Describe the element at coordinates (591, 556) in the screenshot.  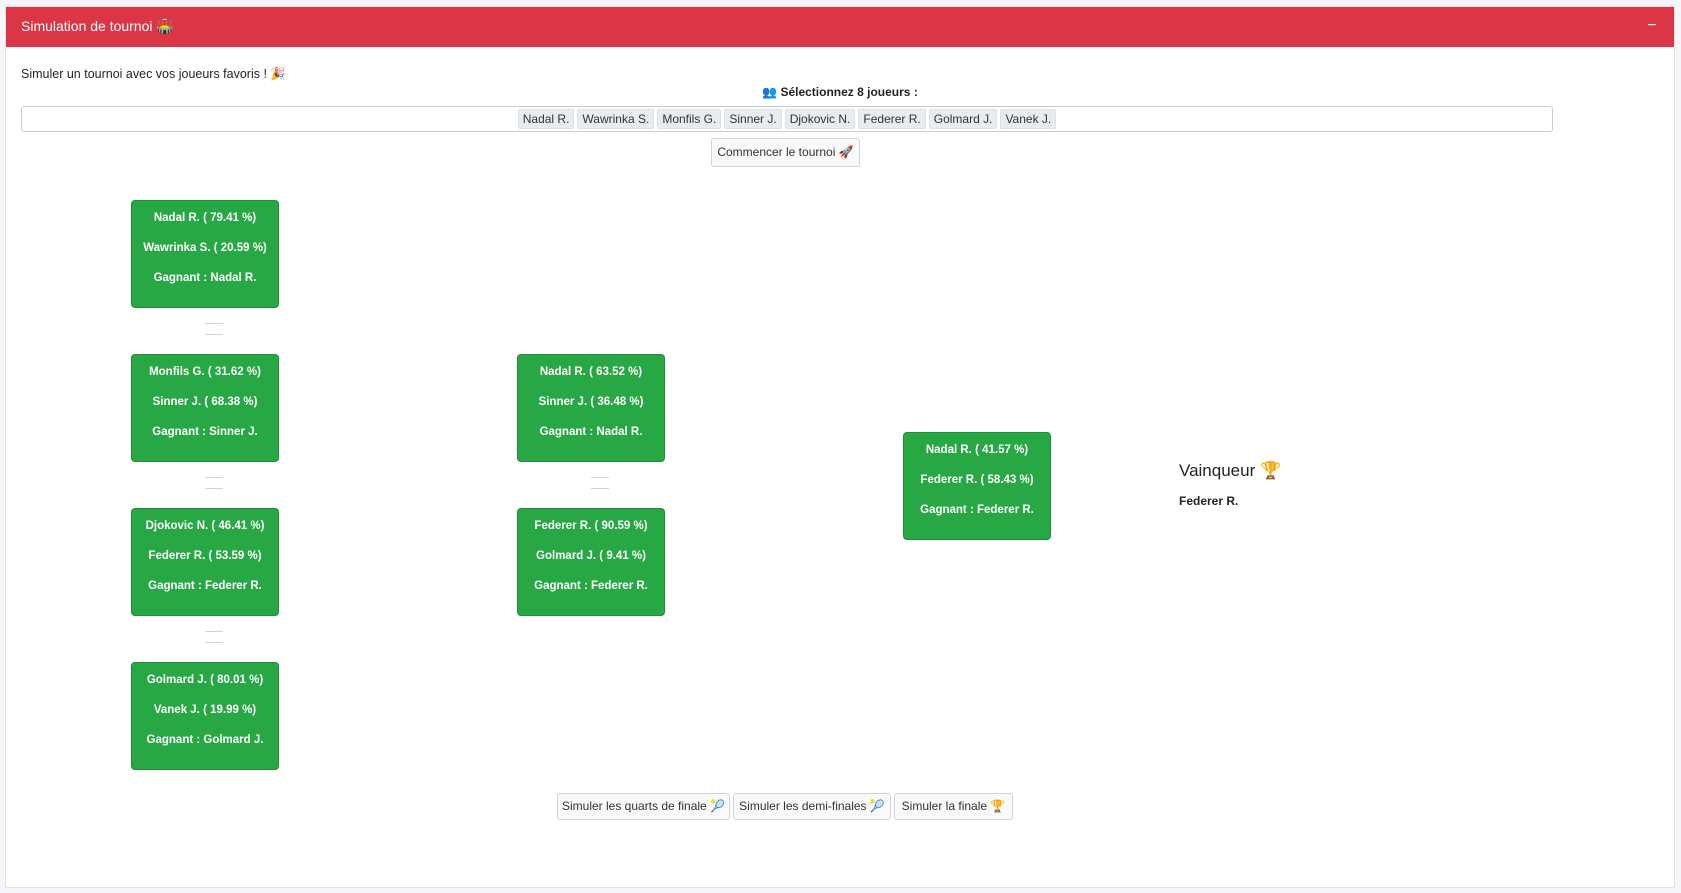
I see `match-player-2: Golmard J. ( 9.41 %)` at that location.